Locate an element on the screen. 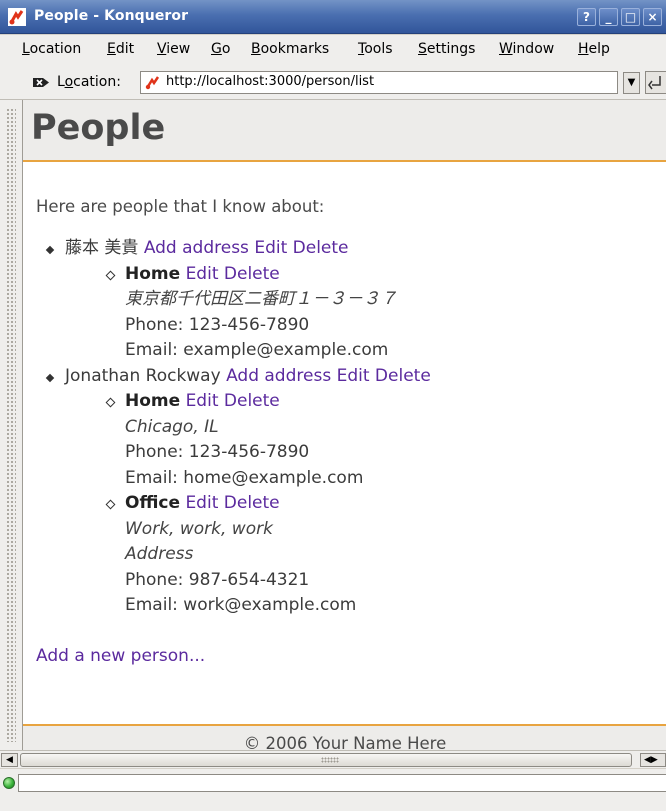  favicon-icon is located at coordinates (152, 83).